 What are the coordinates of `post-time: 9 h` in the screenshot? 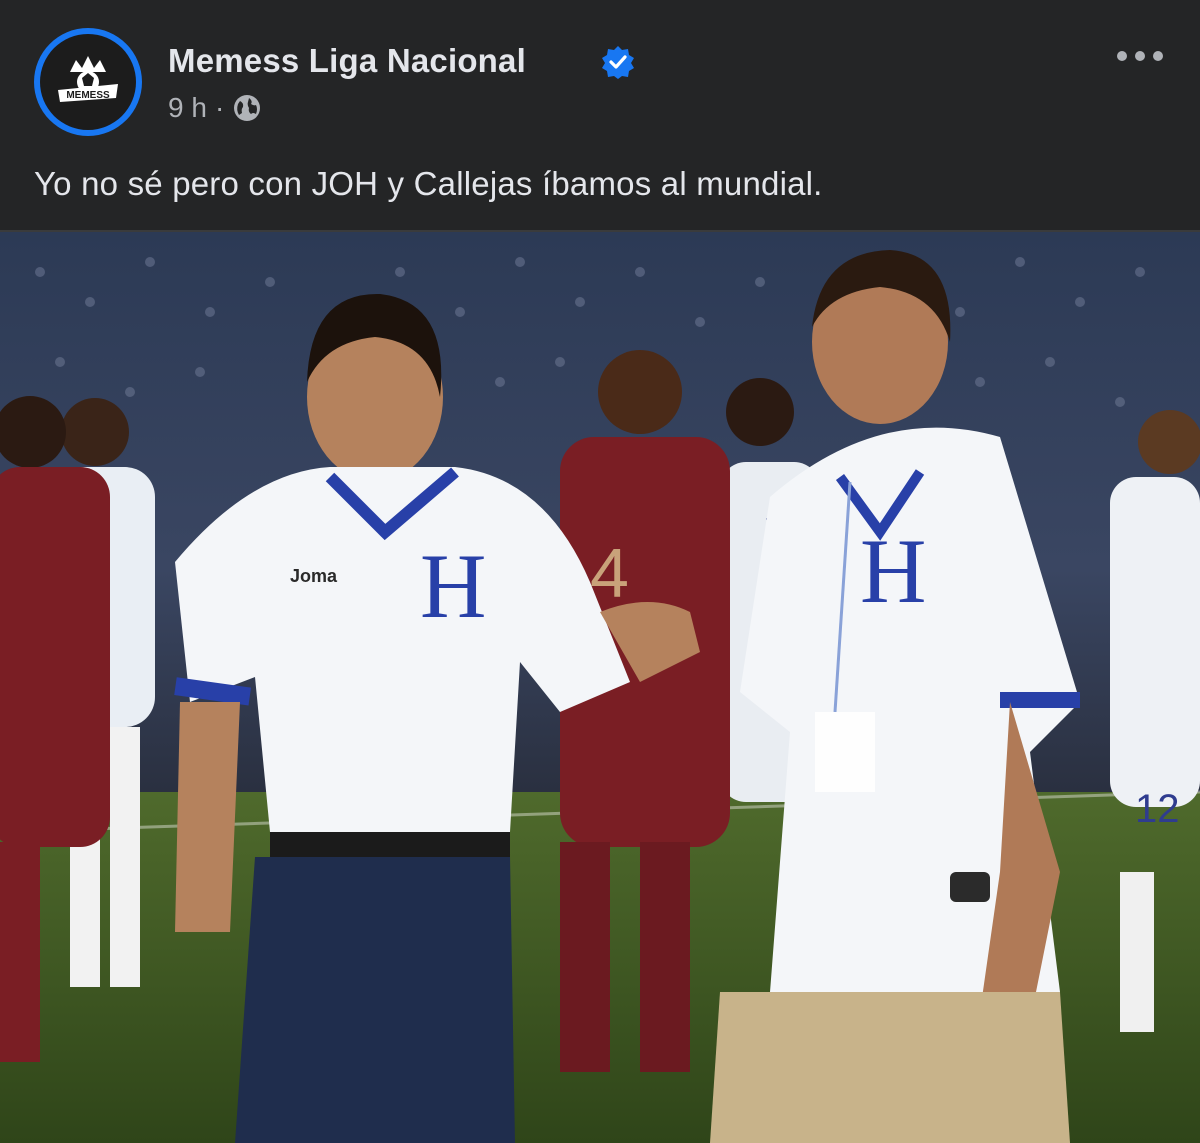 It's located at (187, 108).